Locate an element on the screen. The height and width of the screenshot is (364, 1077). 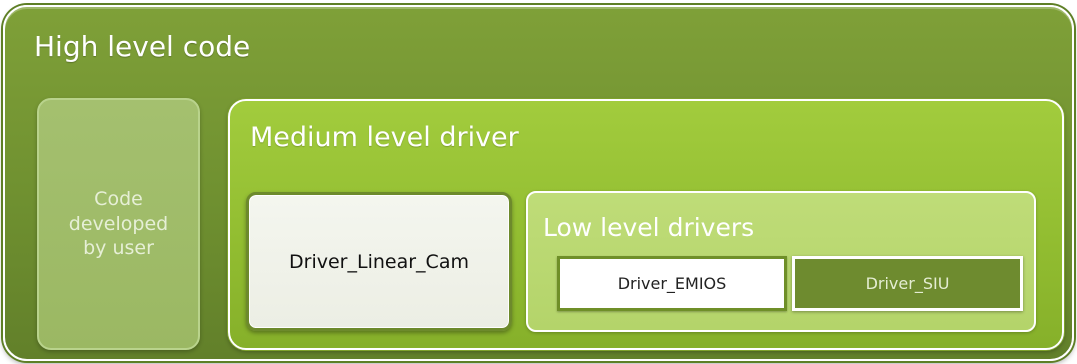
medium-level-driver-label: Medium level driver is located at coordinates (384, 137).